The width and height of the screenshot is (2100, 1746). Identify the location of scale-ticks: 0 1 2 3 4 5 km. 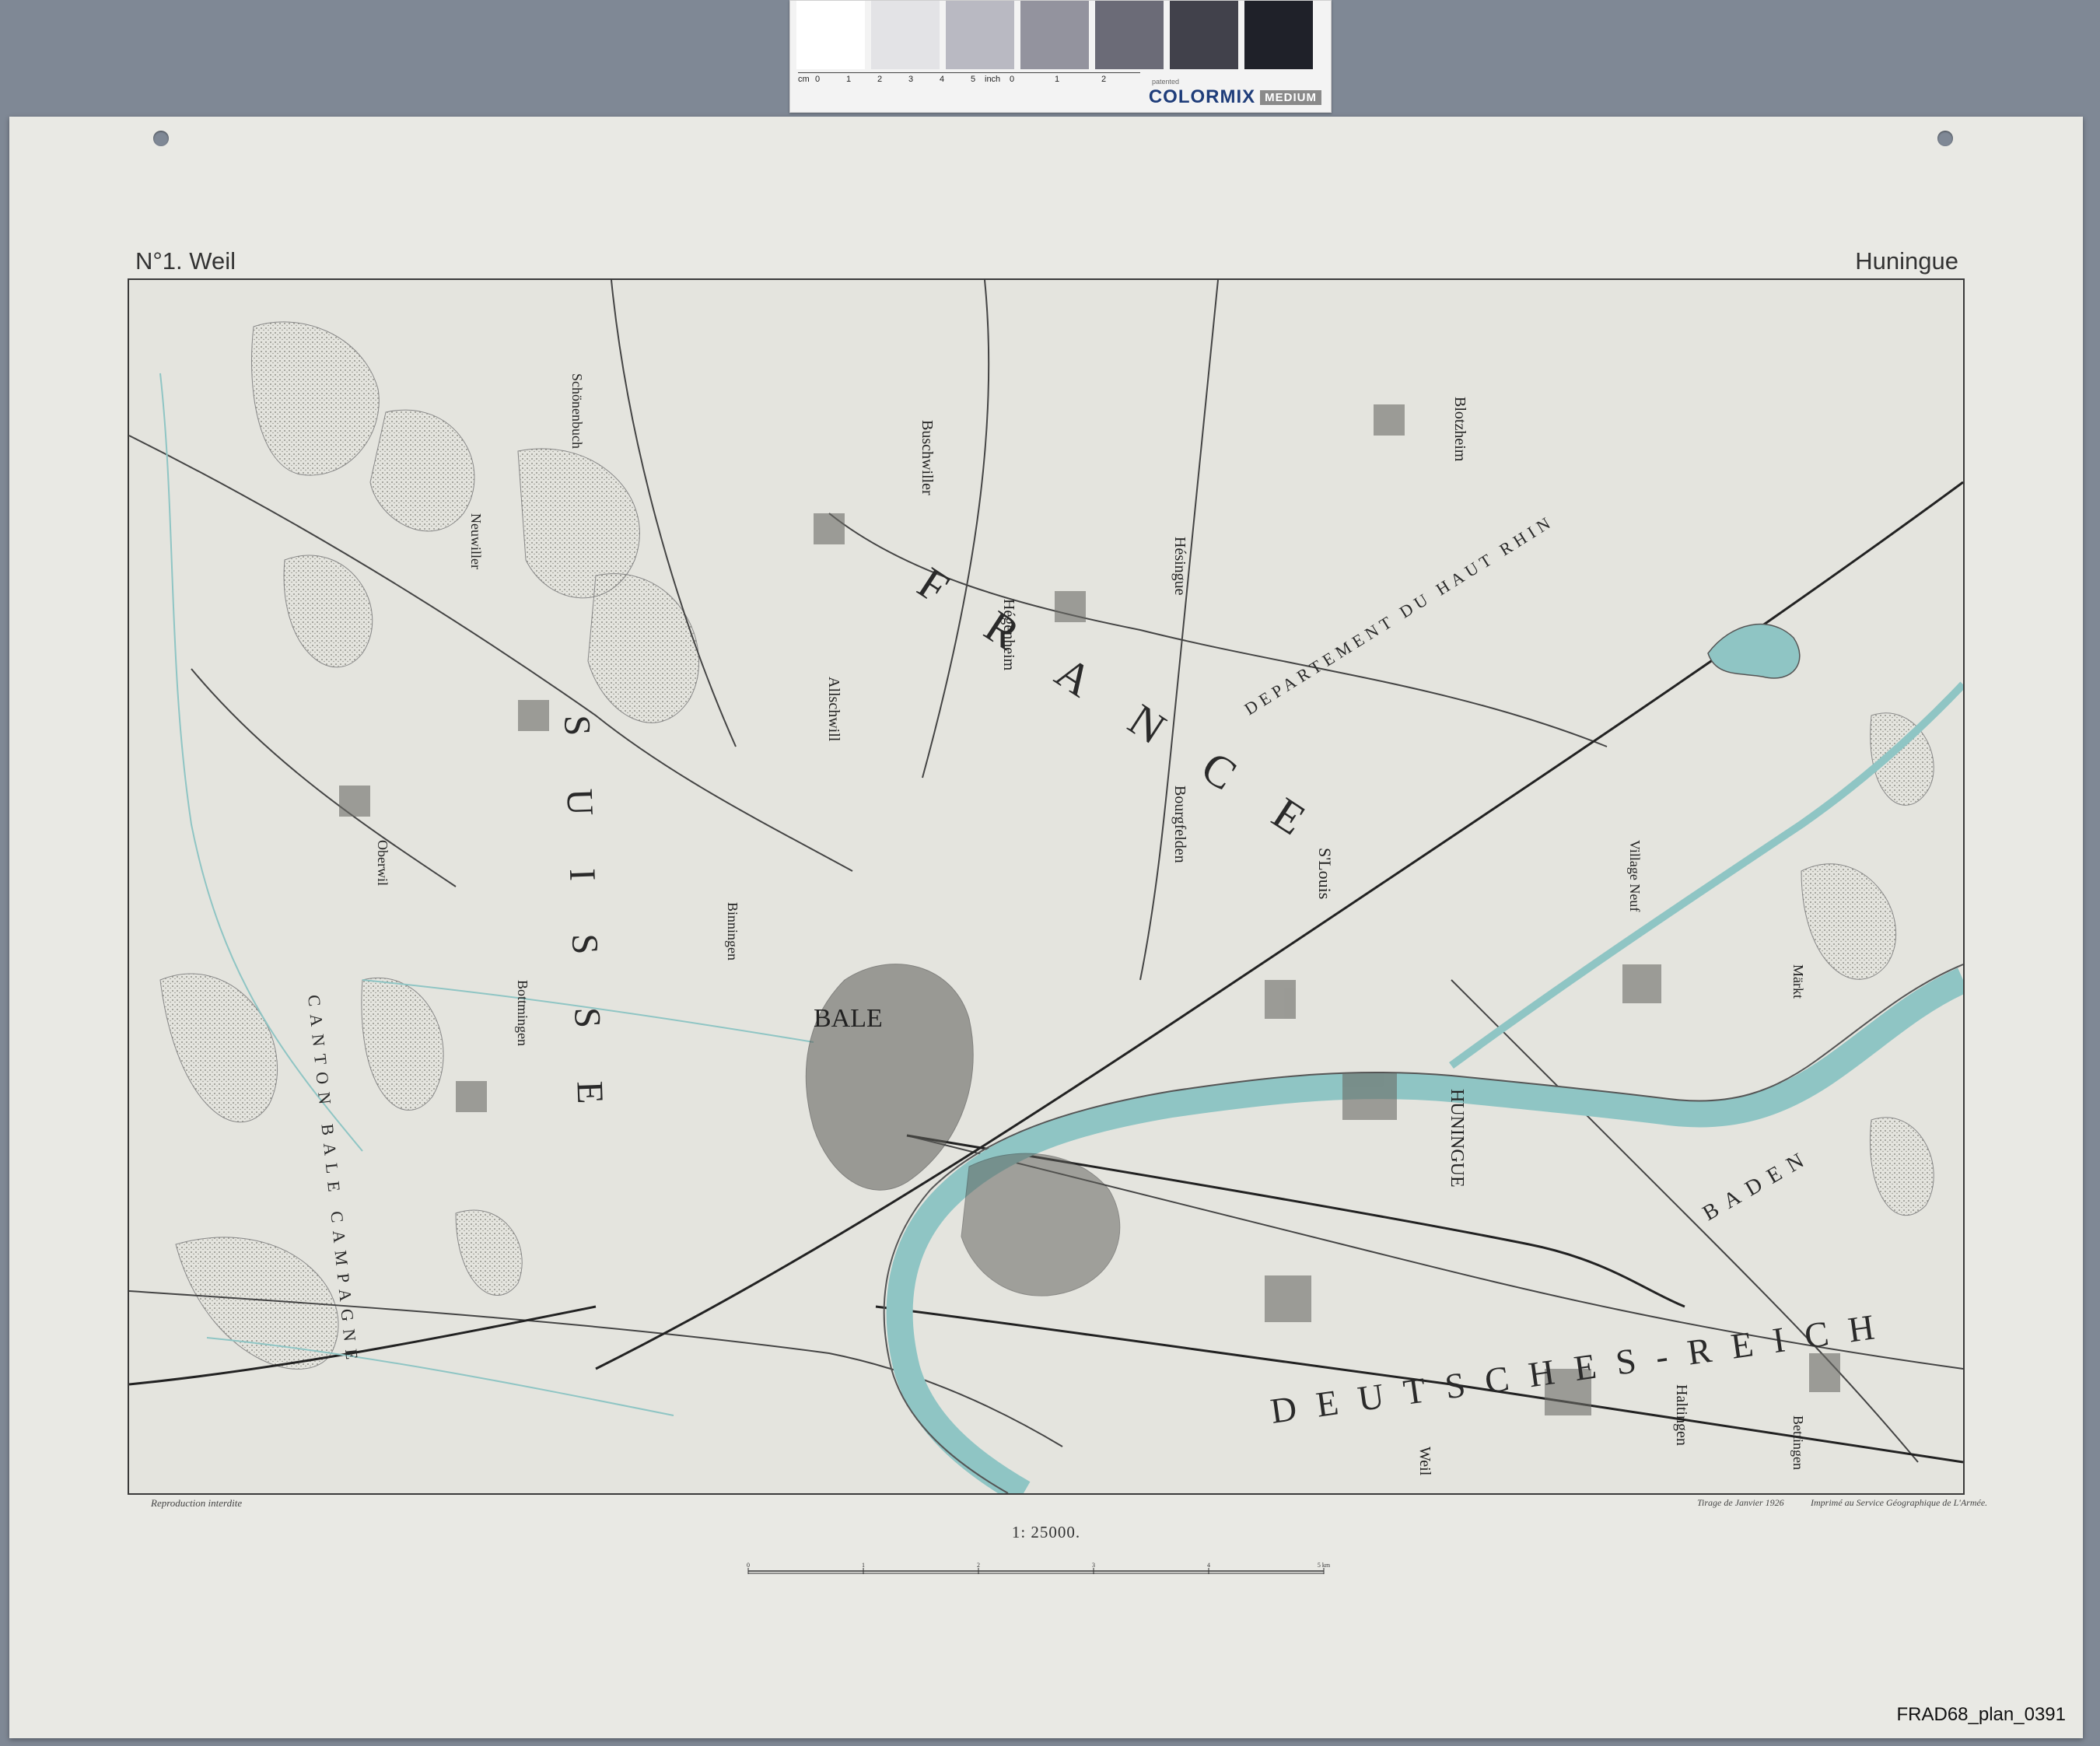
(1039, 1568).